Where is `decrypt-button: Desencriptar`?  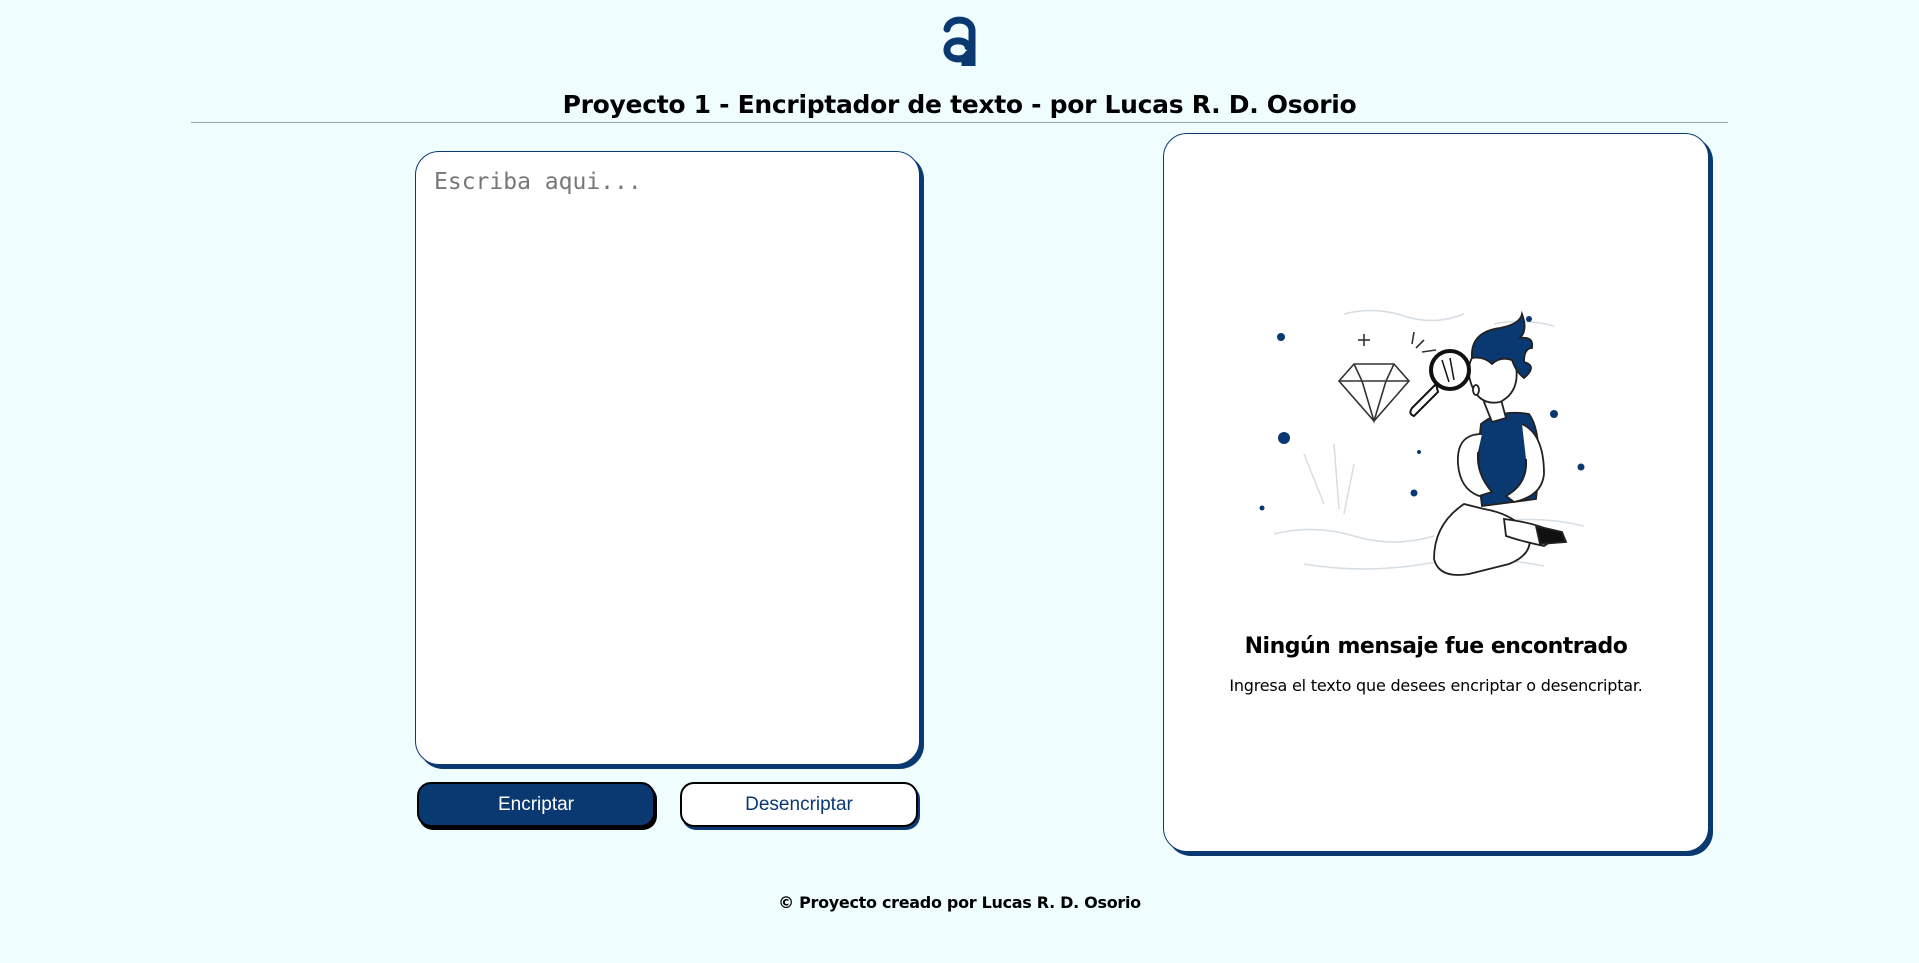 decrypt-button: Desencriptar is located at coordinates (799, 804).